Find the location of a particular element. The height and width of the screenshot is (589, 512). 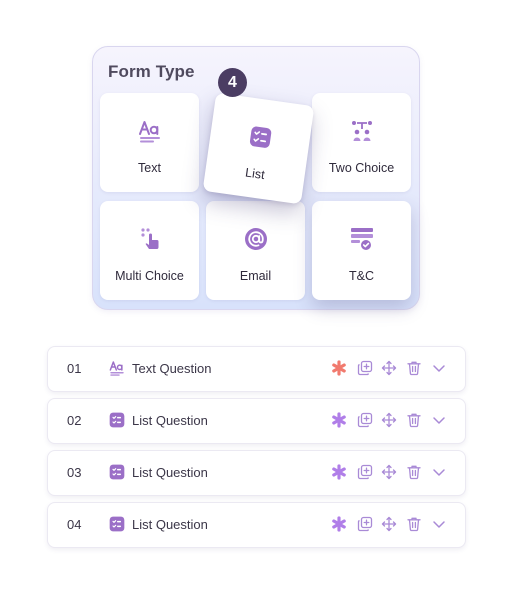

tile-list: List is located at coordinates (258, 148).